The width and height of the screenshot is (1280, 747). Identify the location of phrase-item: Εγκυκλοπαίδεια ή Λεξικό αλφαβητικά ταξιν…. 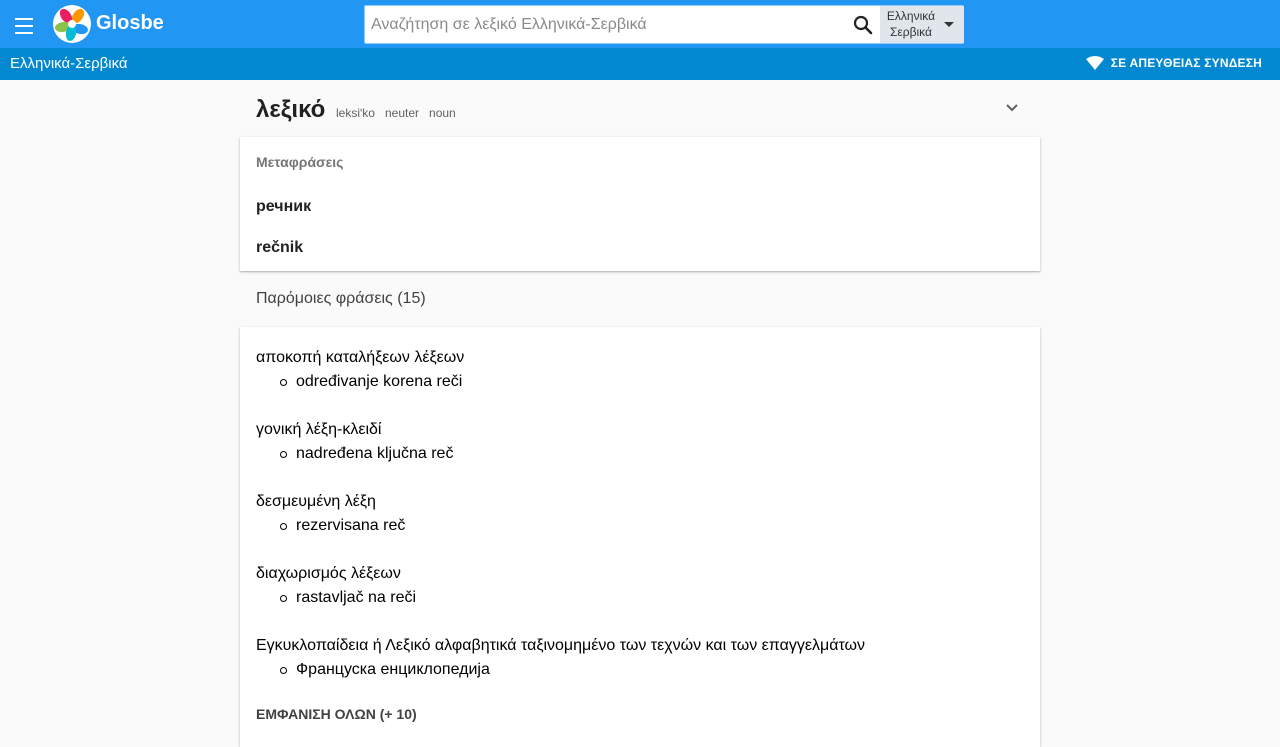
(636, 658).